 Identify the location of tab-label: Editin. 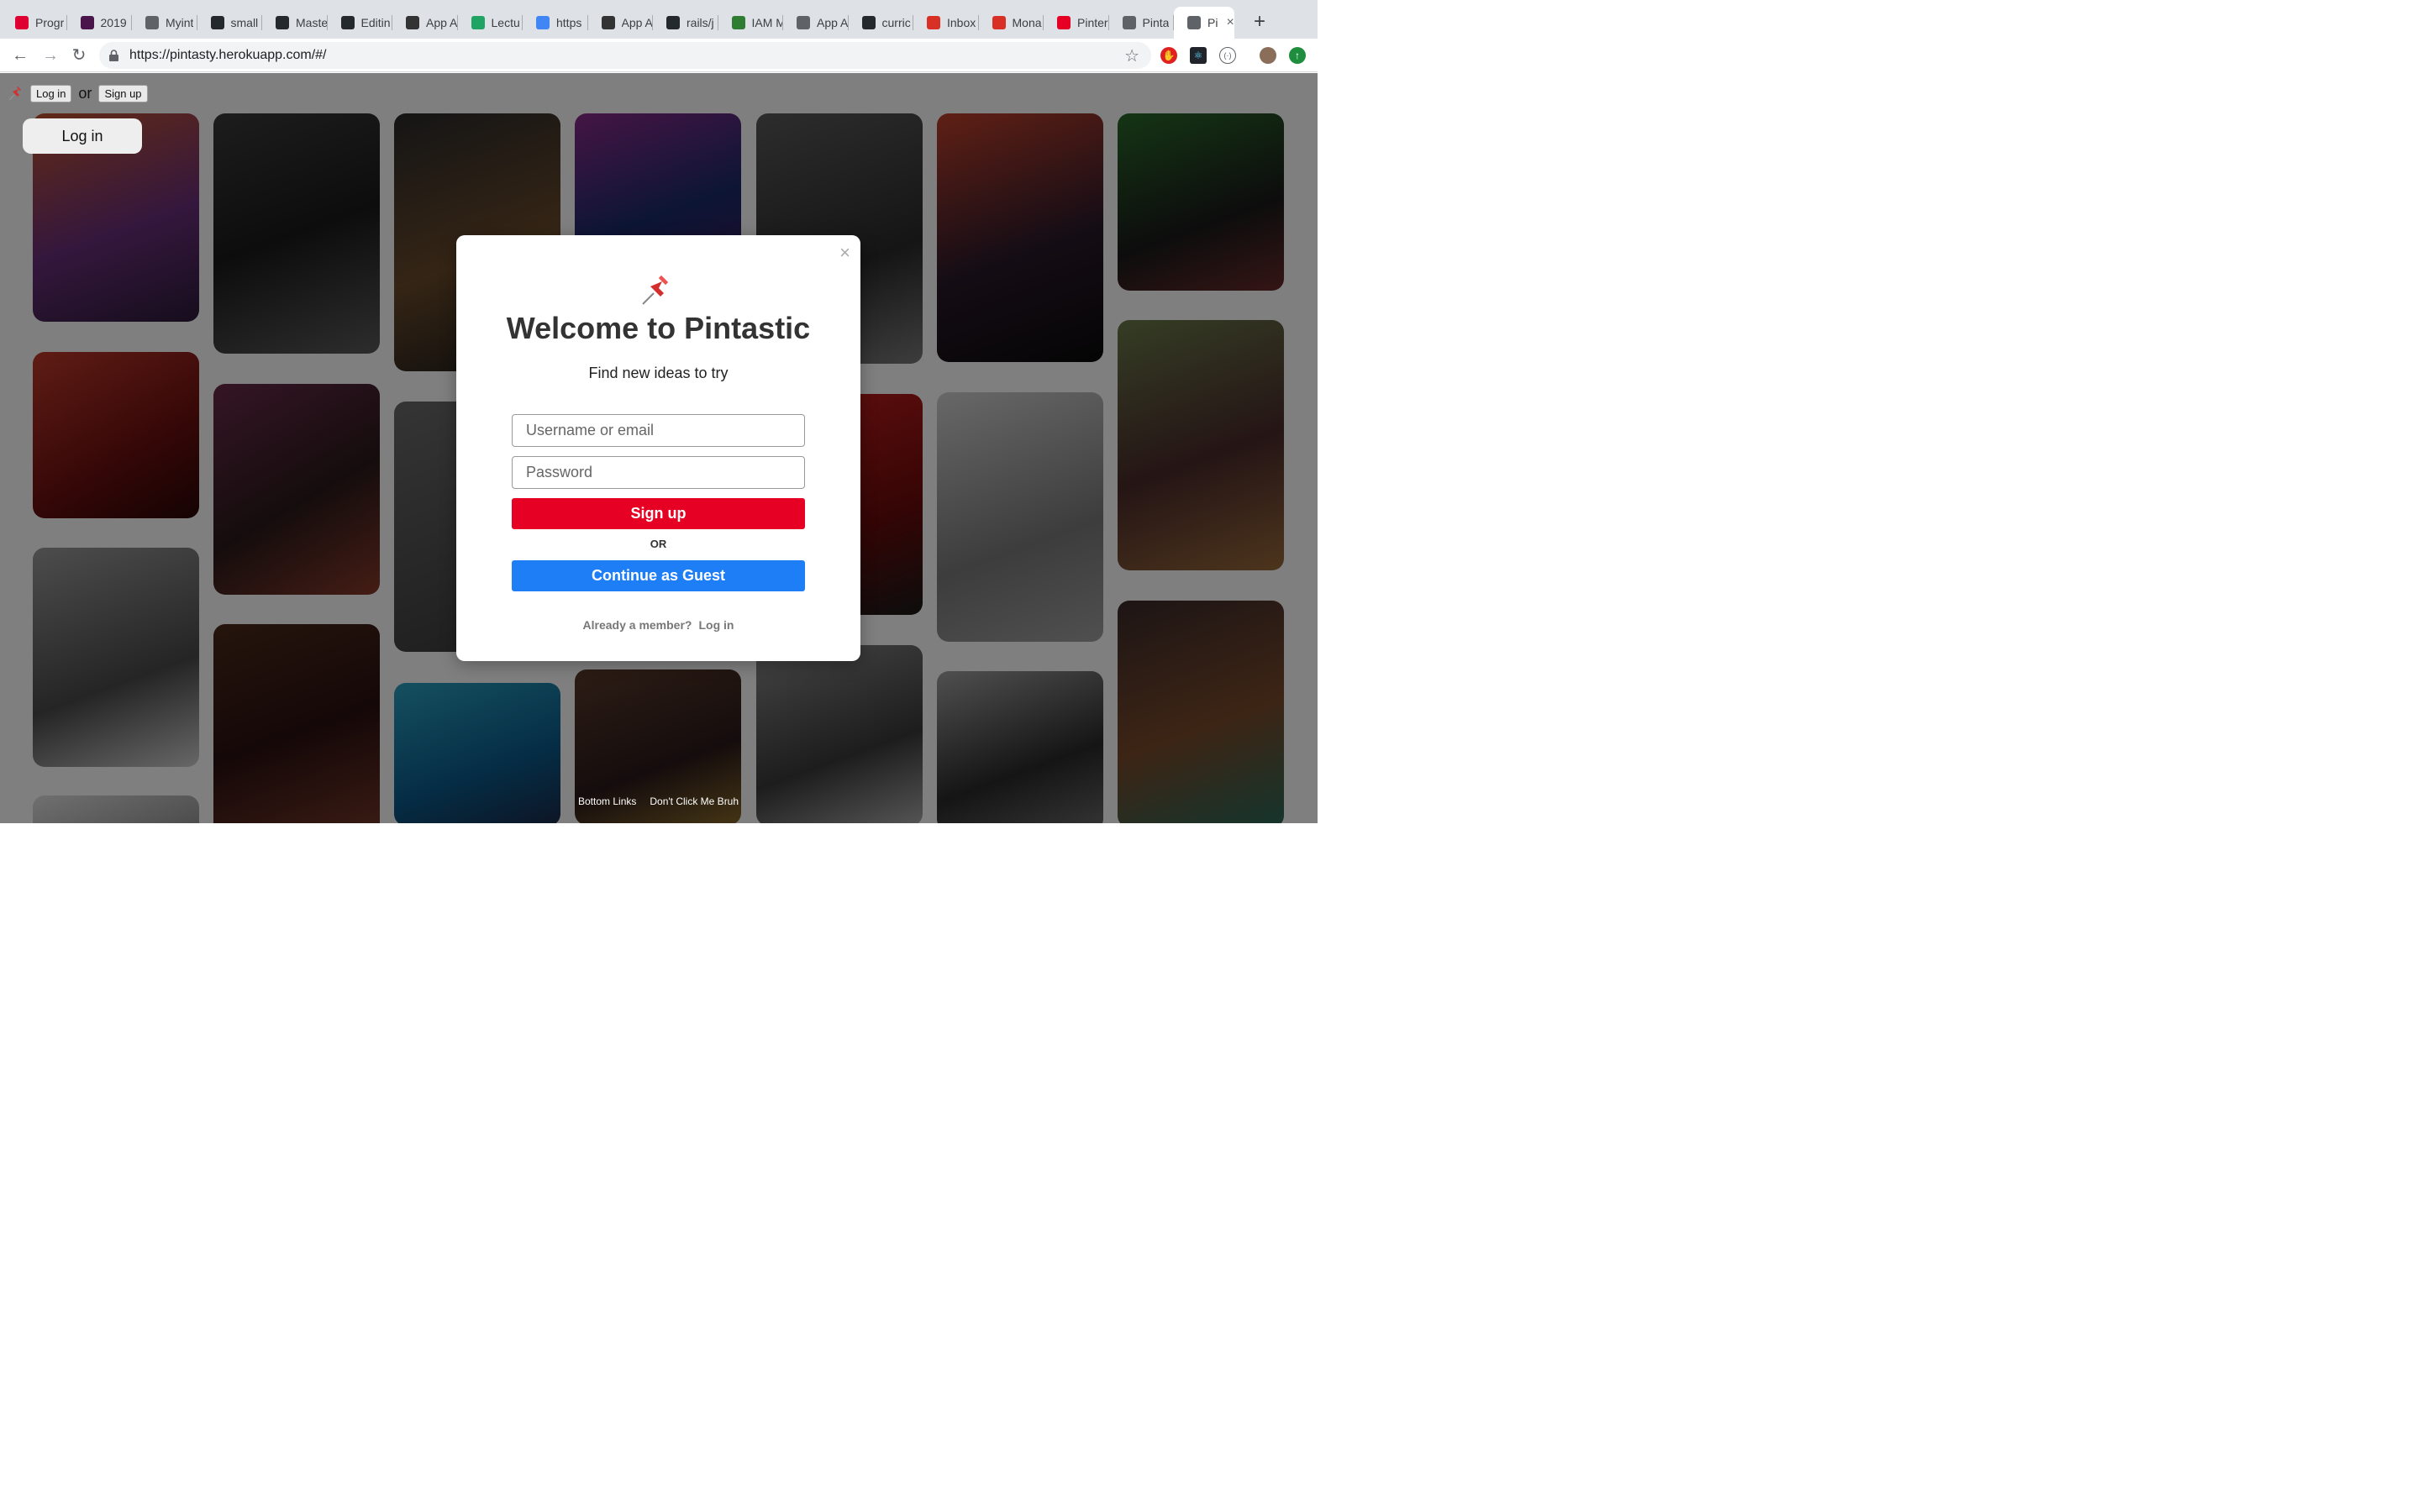
(375, 22).